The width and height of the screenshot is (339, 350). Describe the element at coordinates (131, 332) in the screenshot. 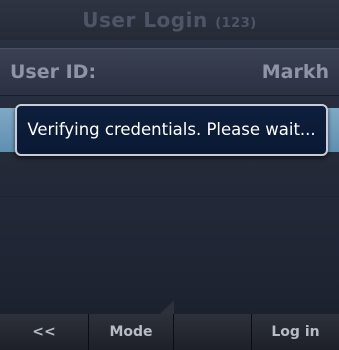

I see `mode-softkey: Mode` at that location.